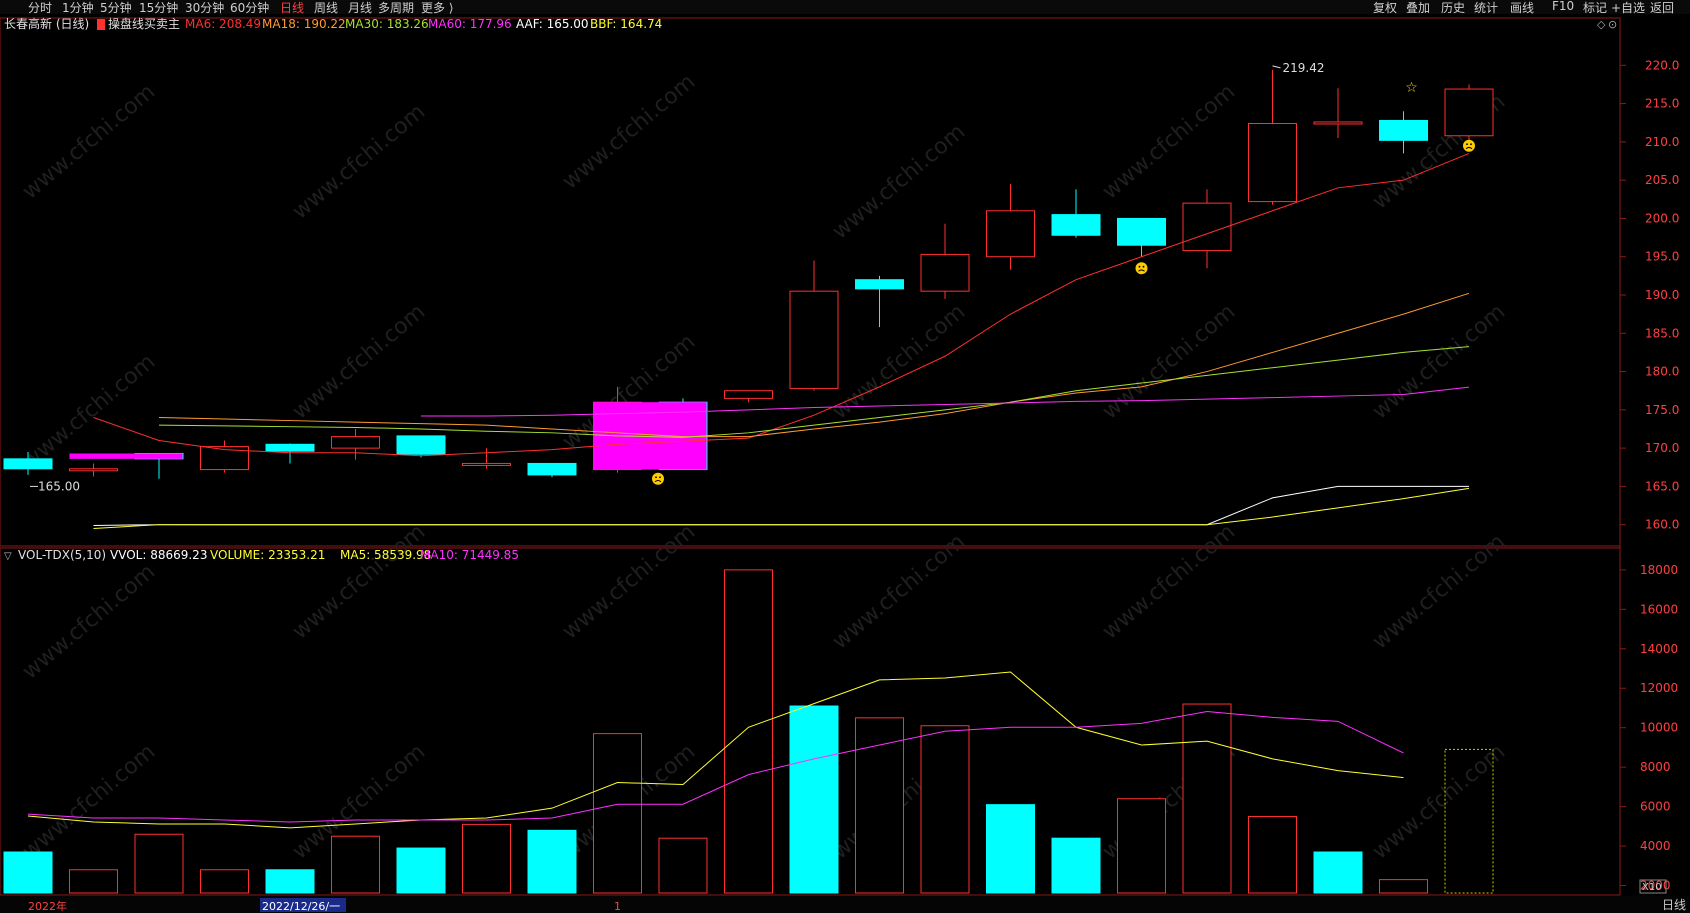  Describe the element at coordinates (1662, 218) in the screenshot. I see `main-ytick-label-8: 200.0` at that location.